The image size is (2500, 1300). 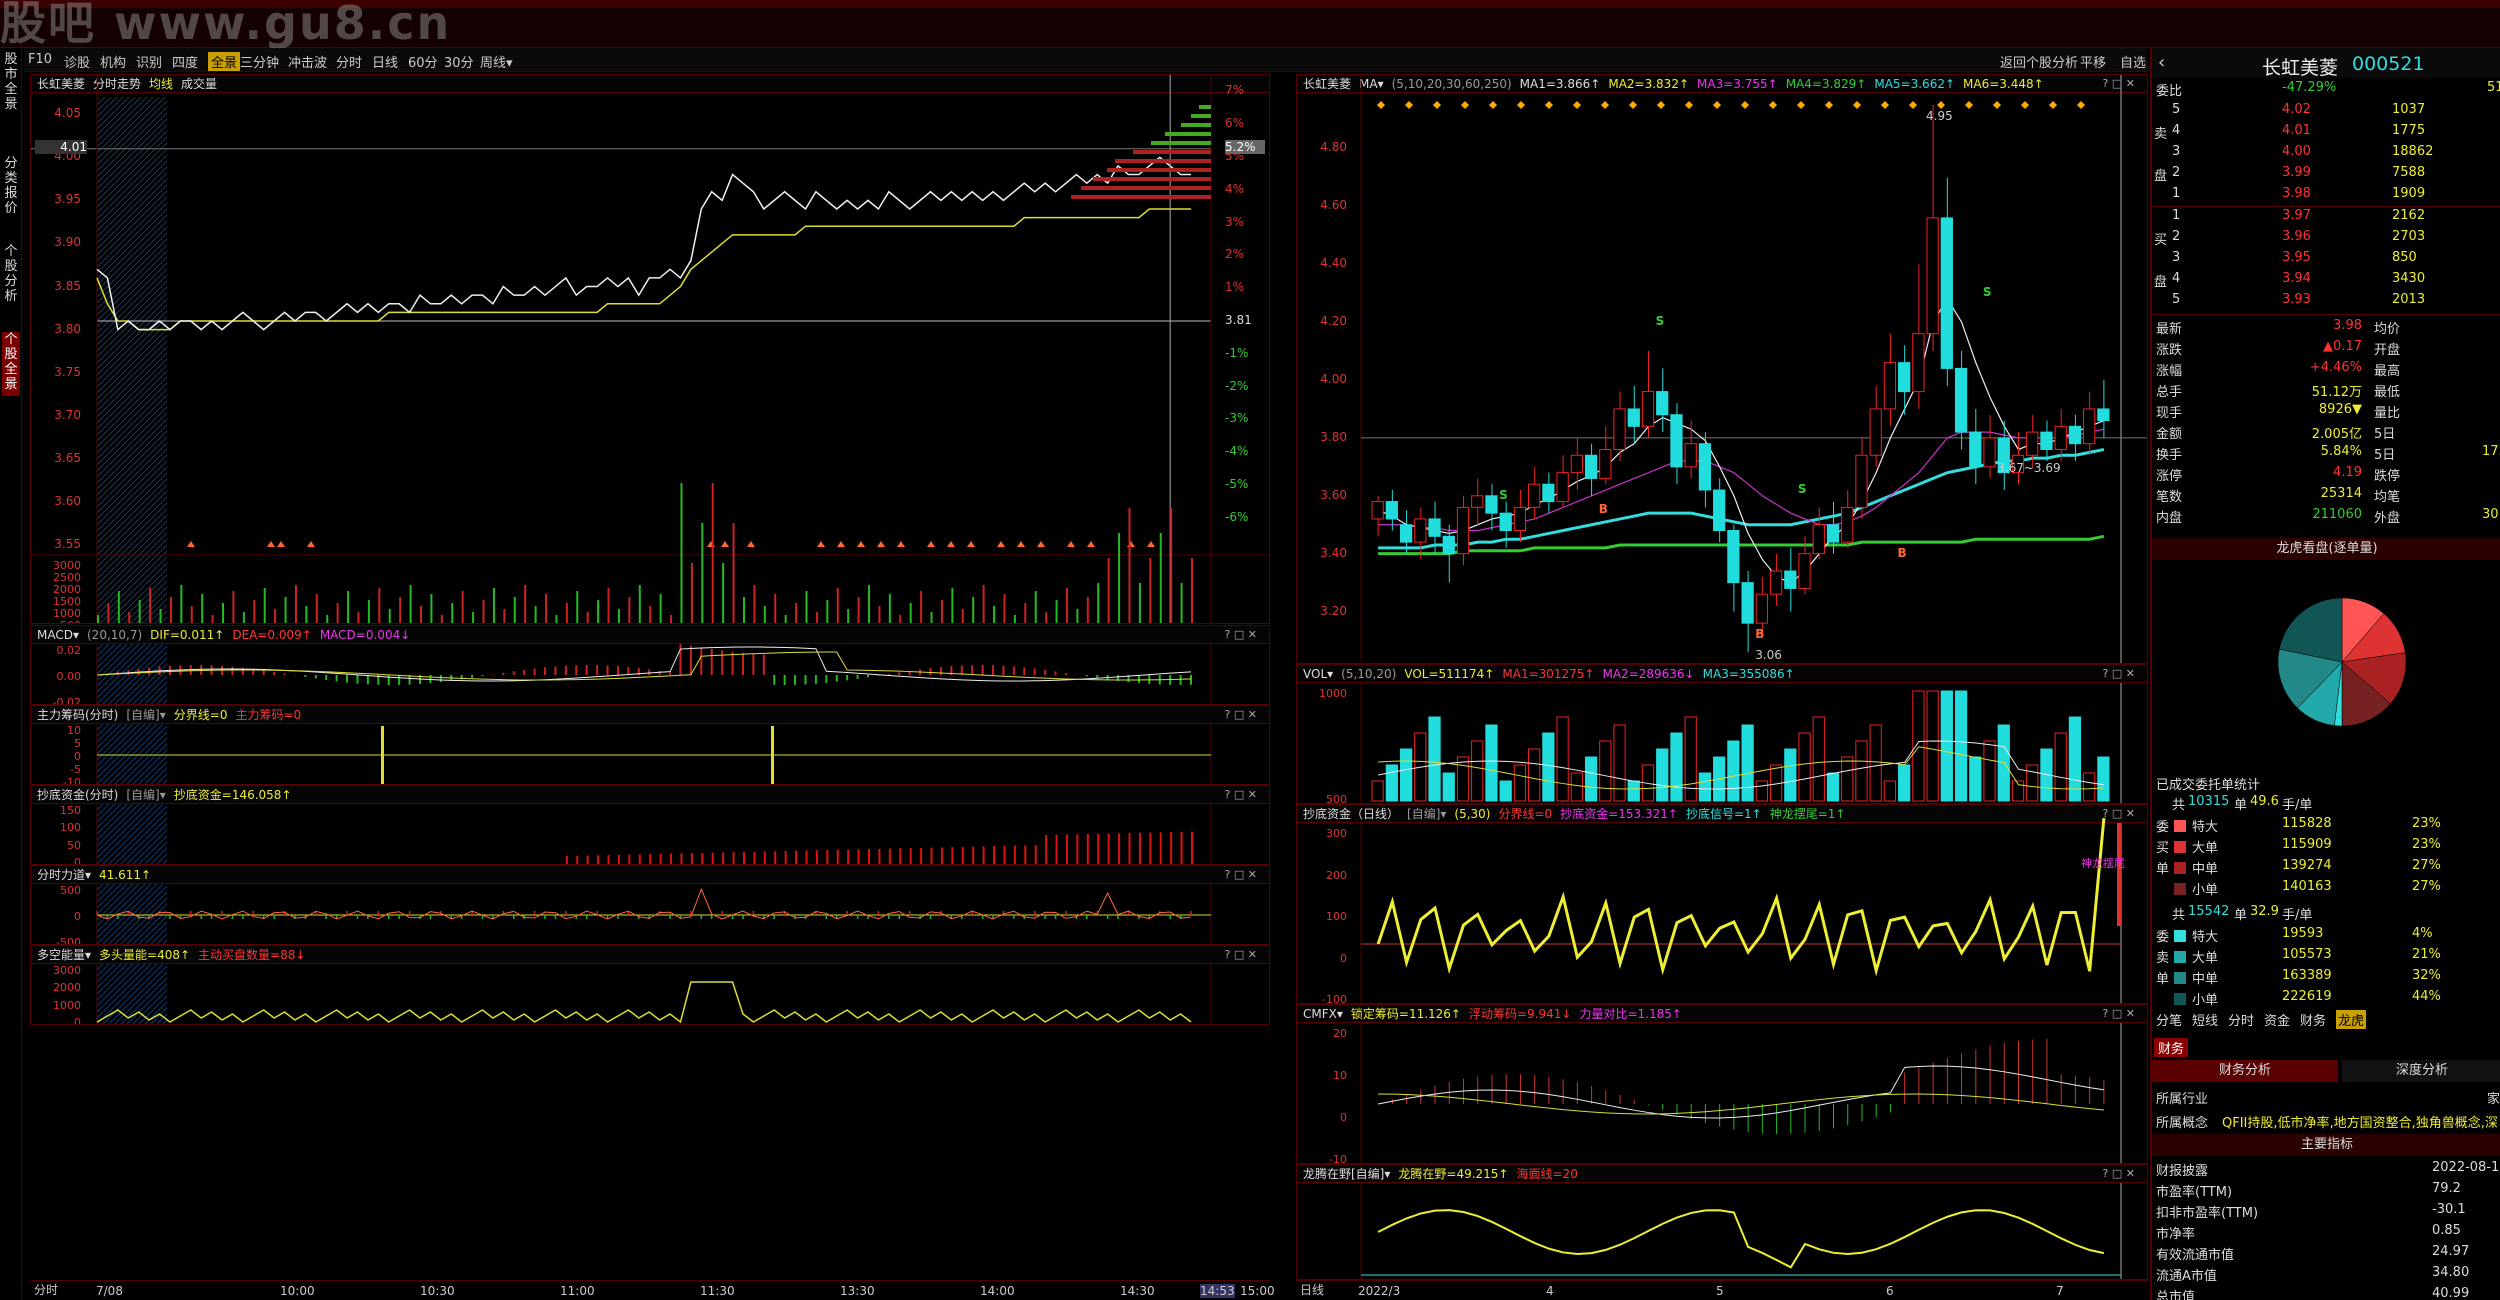 I want to click on toolbar-item-6: 三分钟, so click(x=259, y=61).